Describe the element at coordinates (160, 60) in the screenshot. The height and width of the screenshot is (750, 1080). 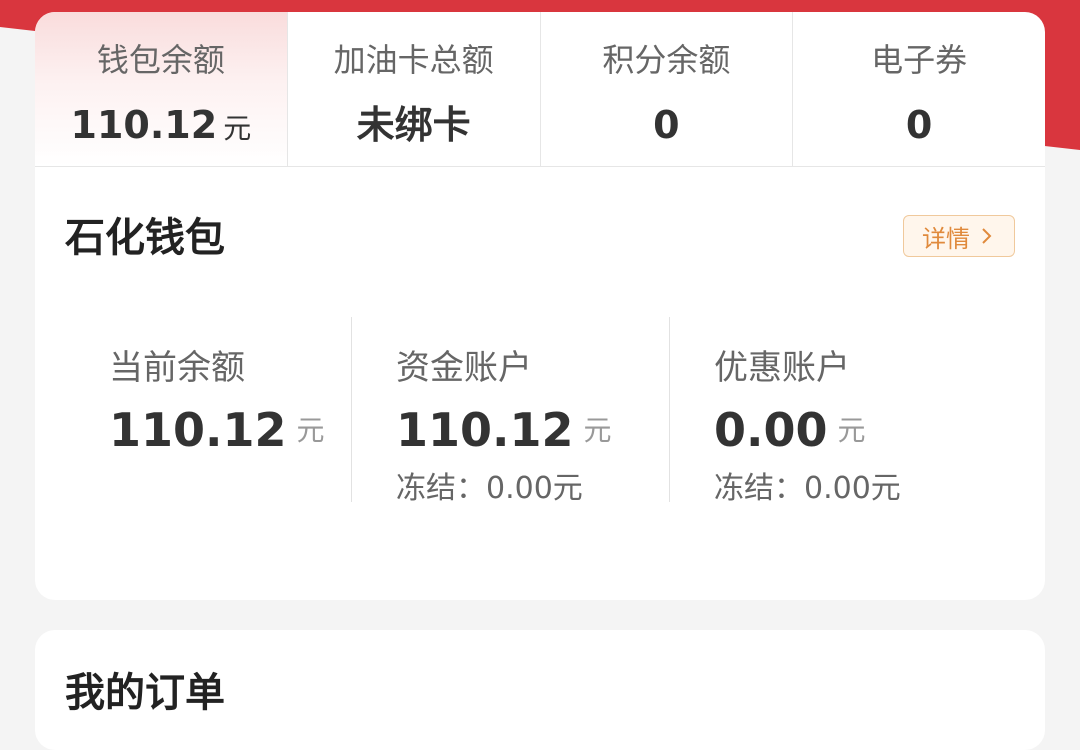
I see `summary-label: 钱包余额` at that location.